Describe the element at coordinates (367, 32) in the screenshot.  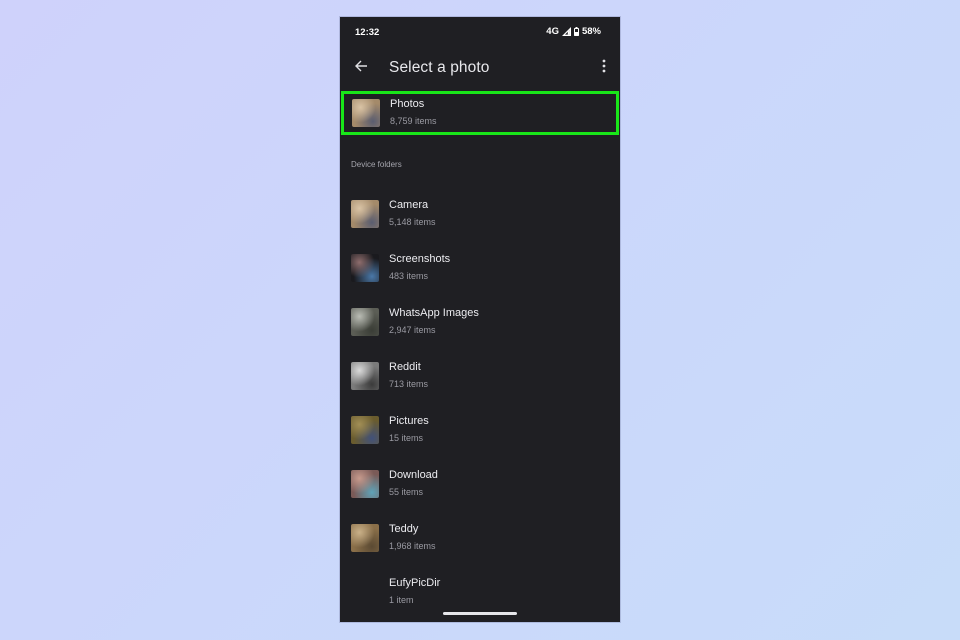
I see `status-time: 12:32` at that location.